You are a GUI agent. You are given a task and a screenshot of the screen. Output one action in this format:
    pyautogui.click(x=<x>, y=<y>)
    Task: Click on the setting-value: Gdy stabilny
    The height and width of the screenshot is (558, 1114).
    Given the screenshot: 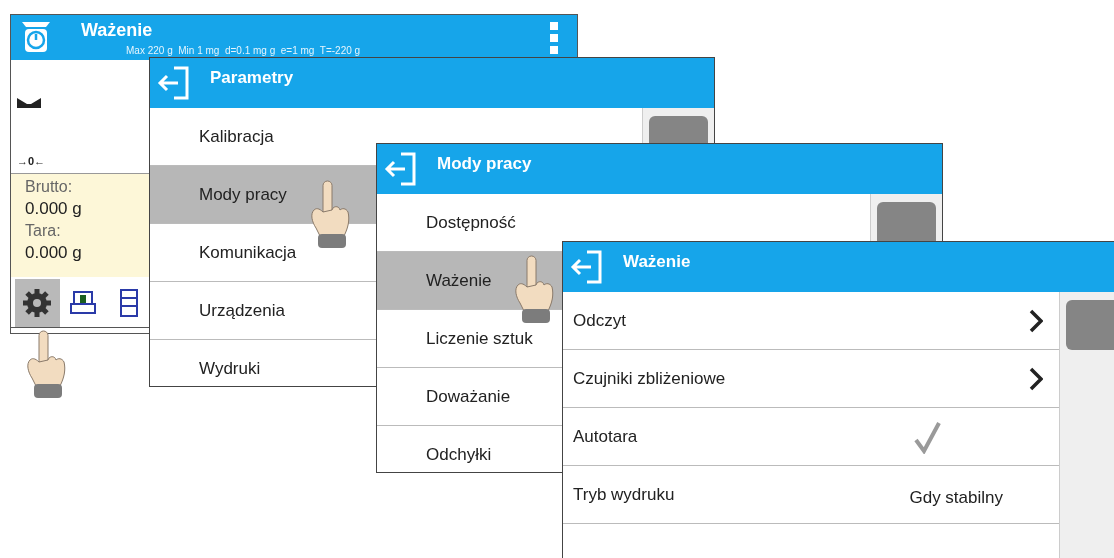 What is the action you would take?
    pyautogui.click(x=956, y=497)
    